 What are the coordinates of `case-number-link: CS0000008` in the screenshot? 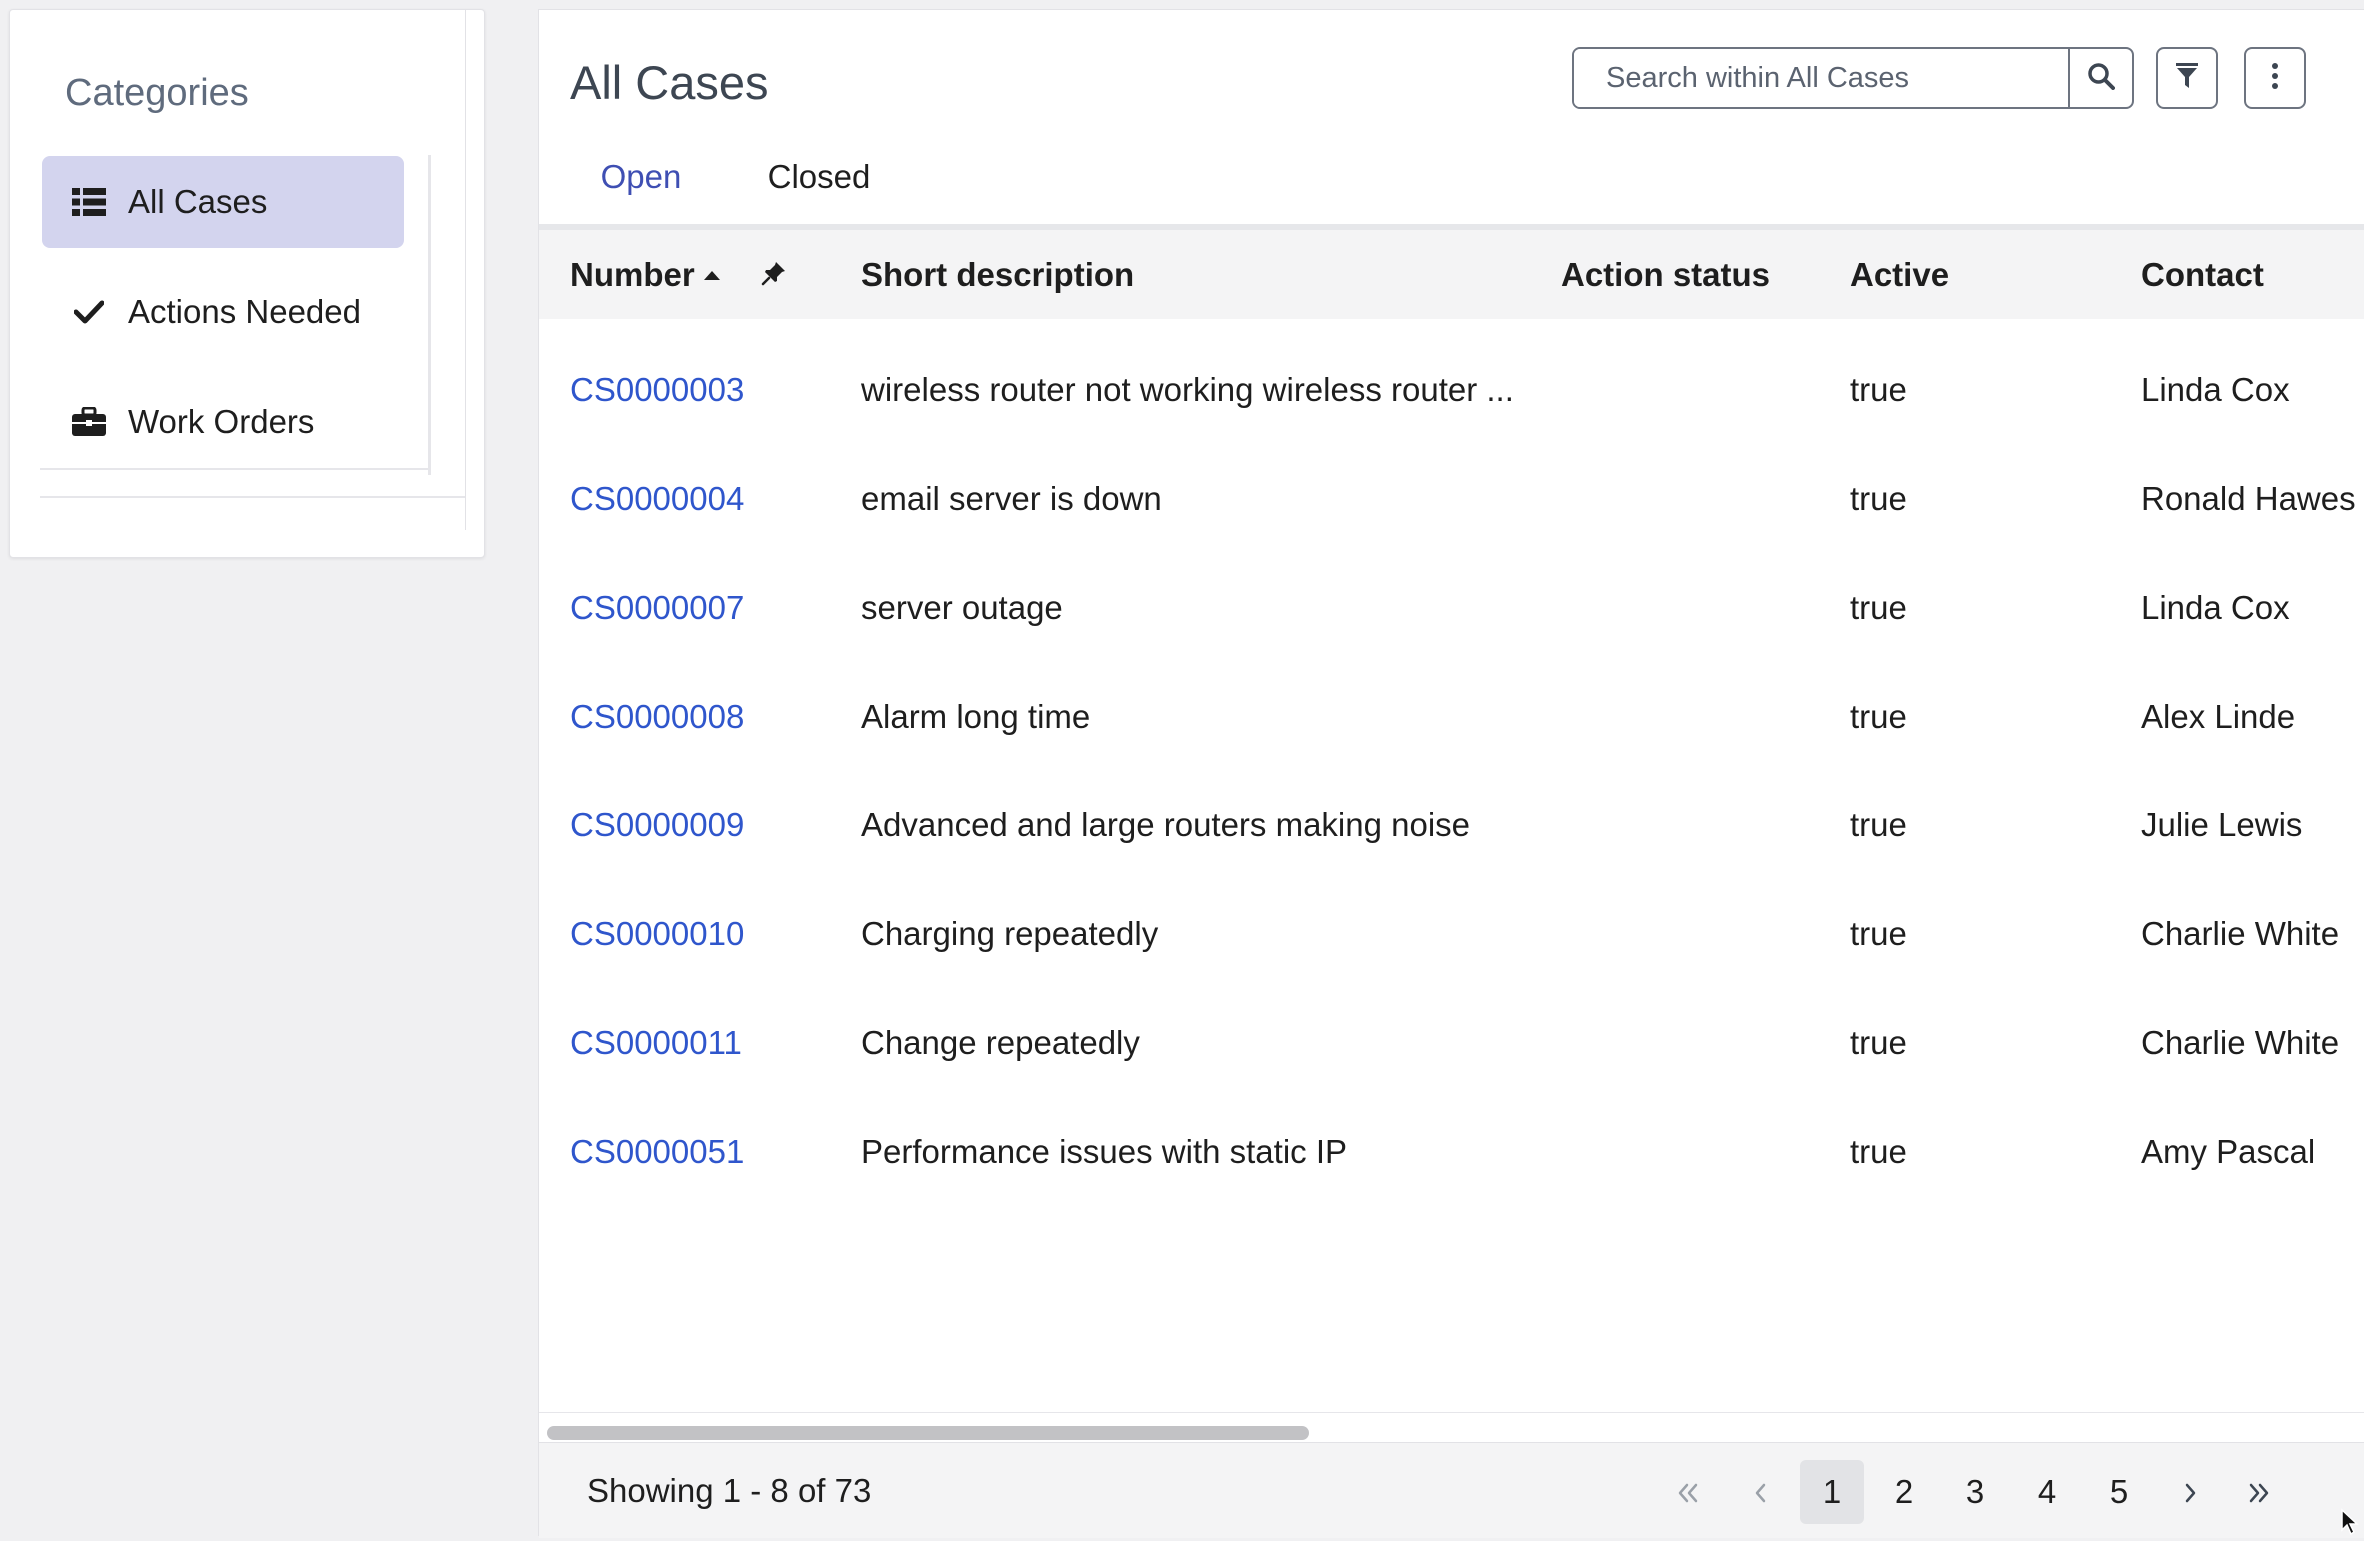 It's located at (657, 716).